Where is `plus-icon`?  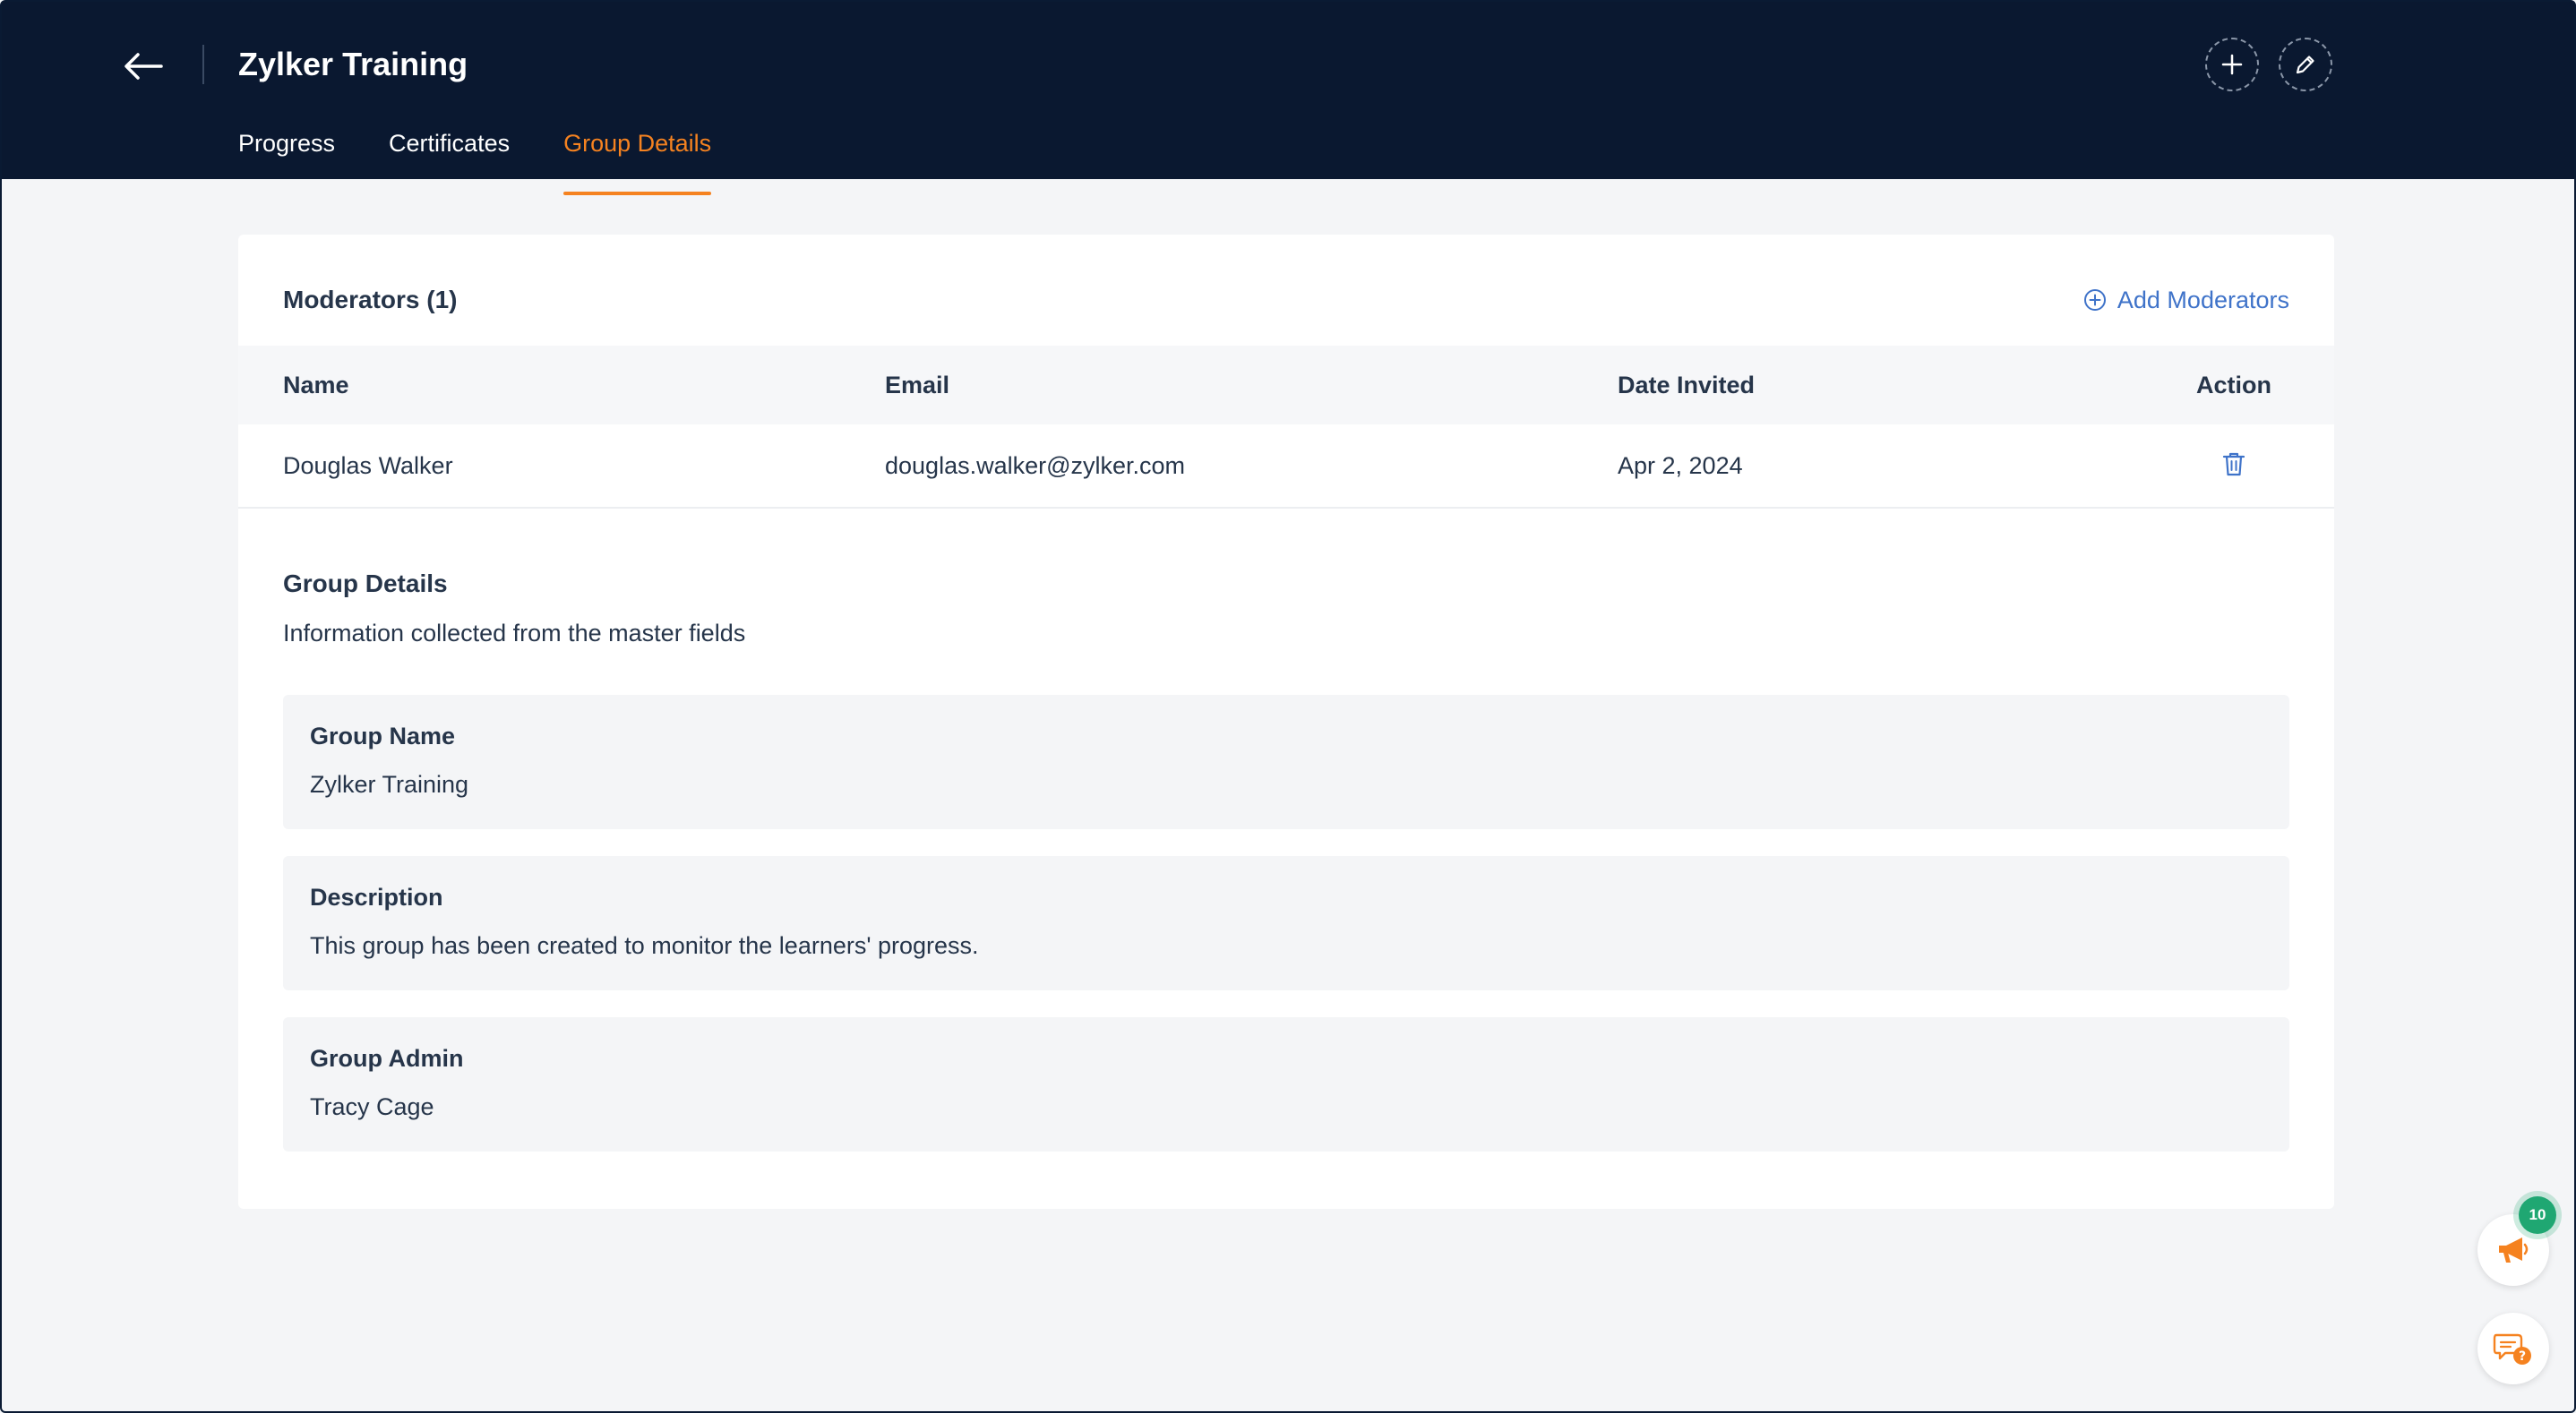 plus-icon is located at coordinates (2232, 64).